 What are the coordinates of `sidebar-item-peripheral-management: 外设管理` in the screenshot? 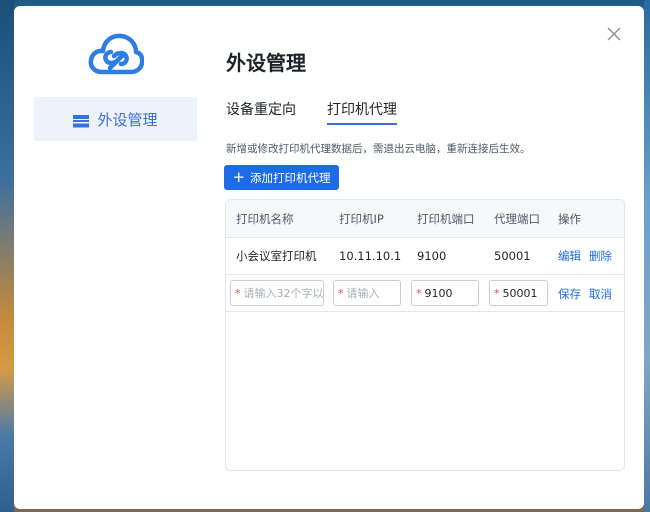 It's located at (115, 119).